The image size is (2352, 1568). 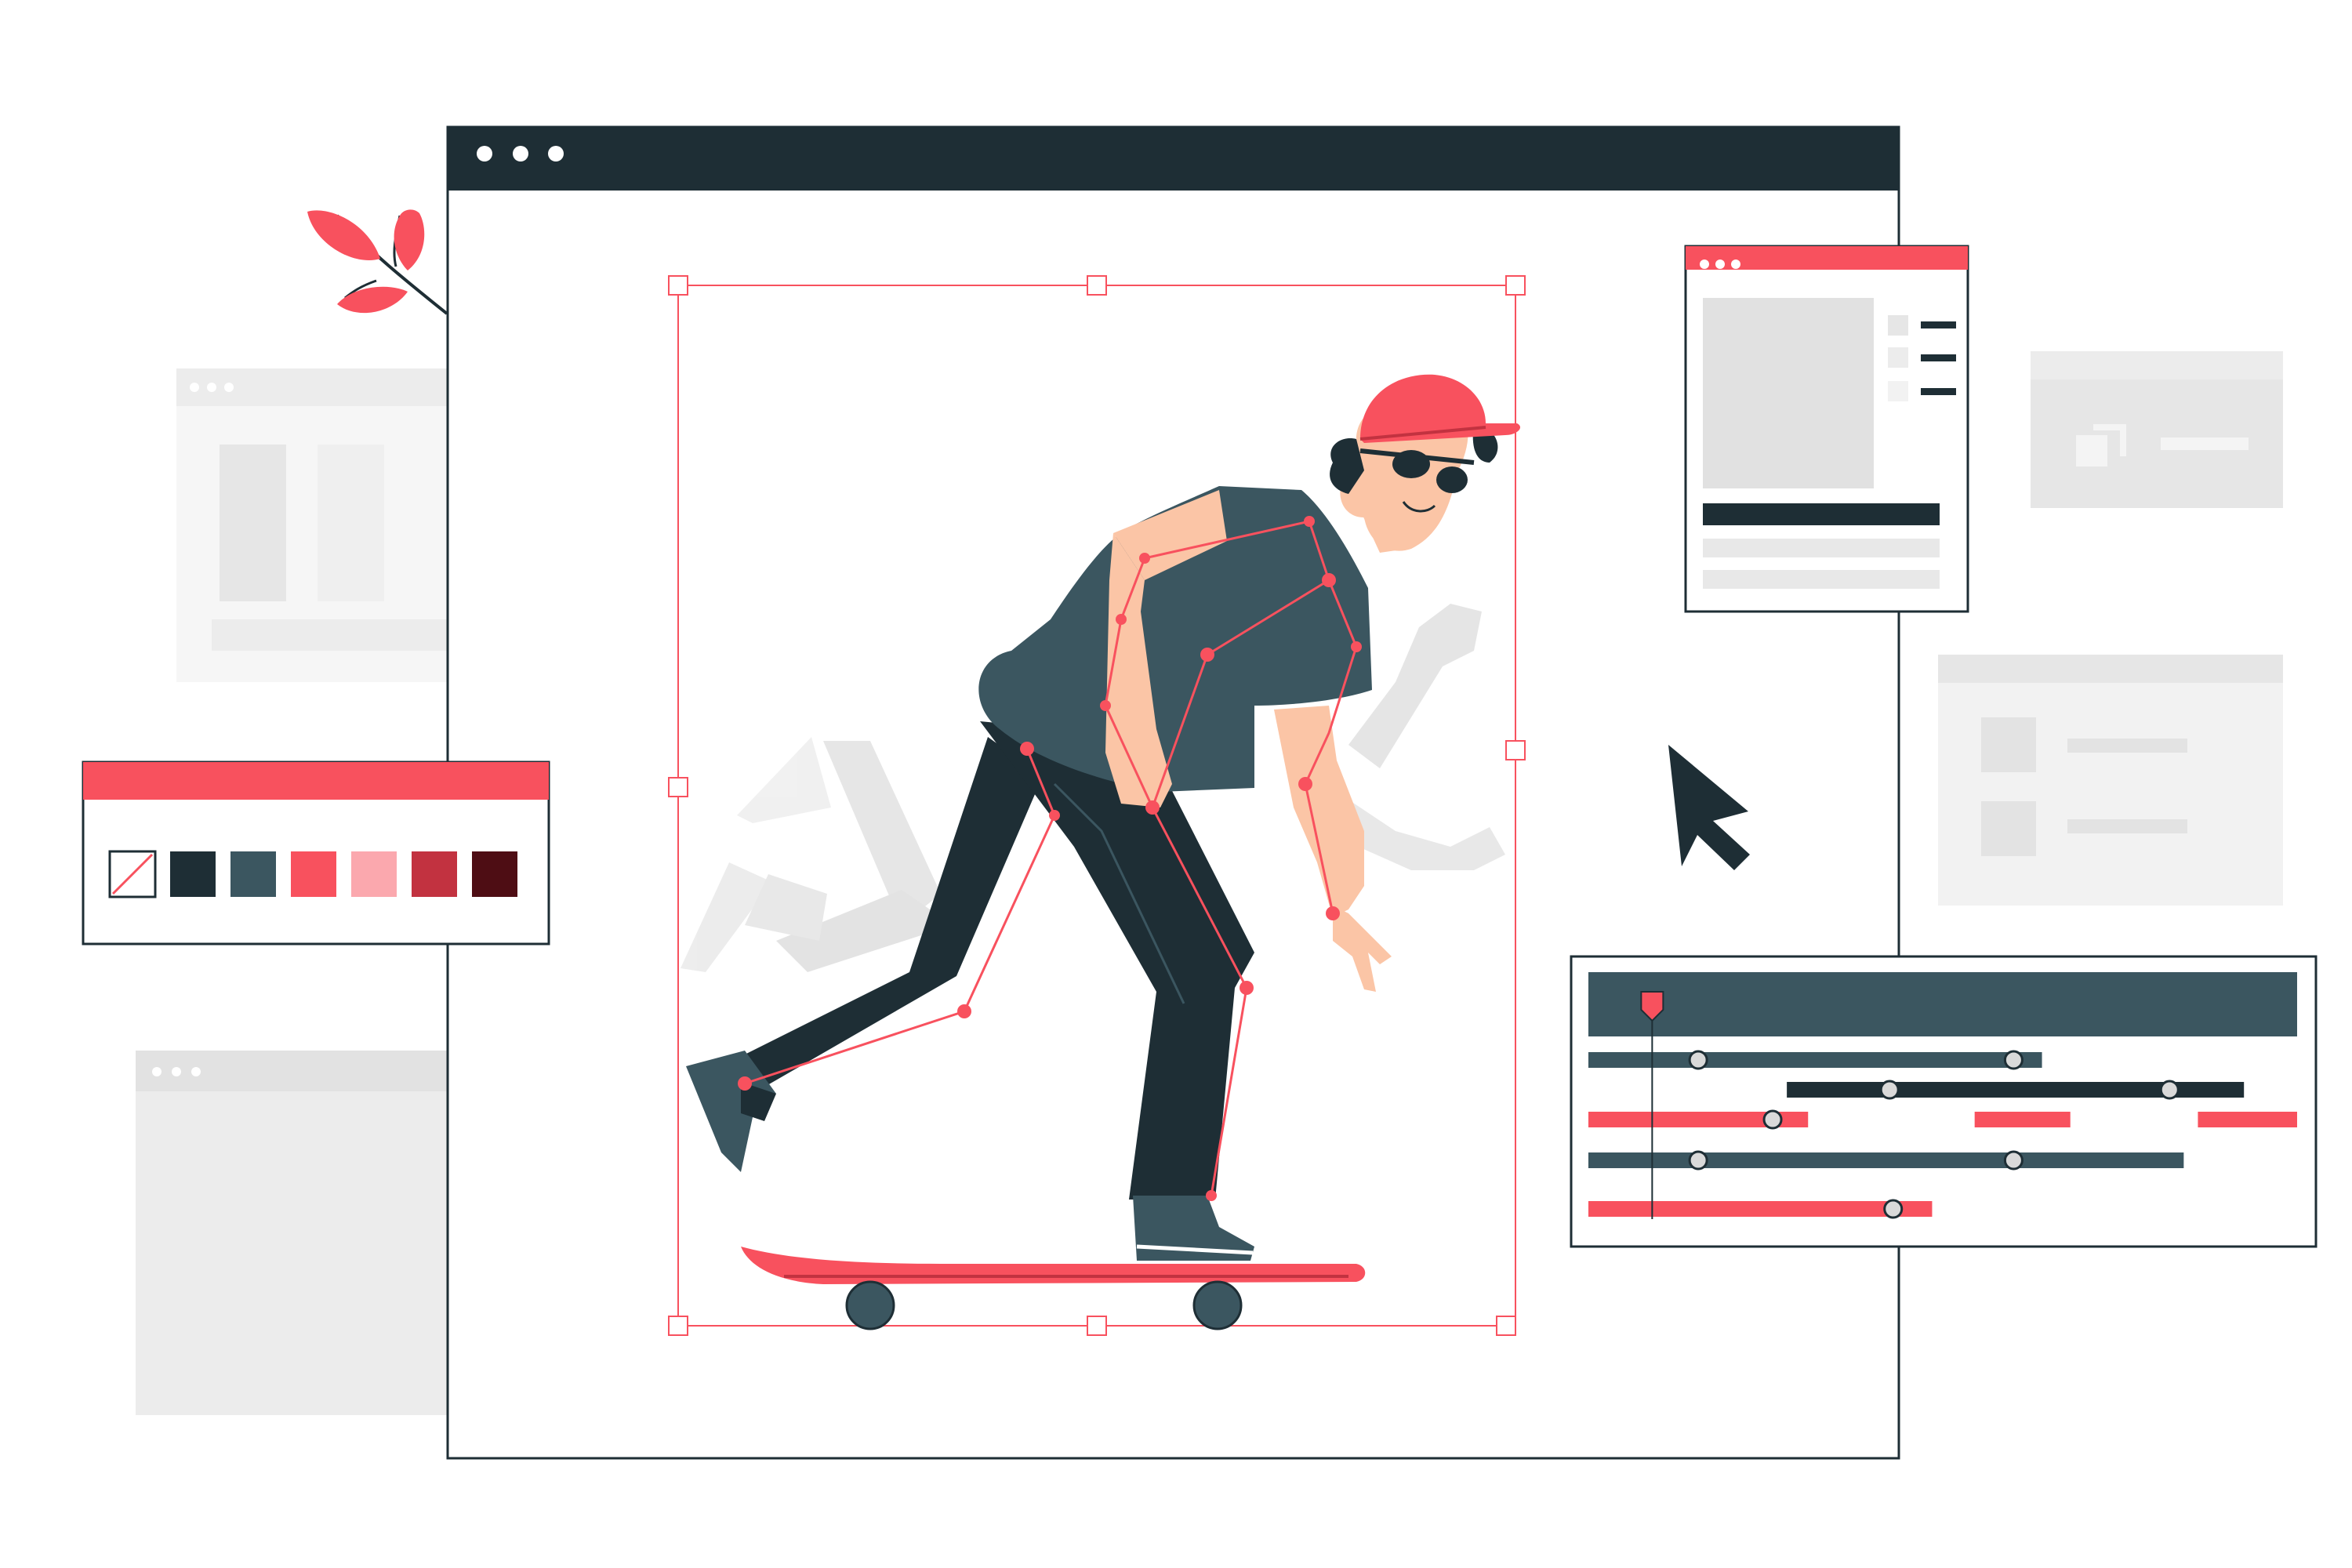 What do you see at coordinates (315, 525) in the screenshot?
I see `ghost-window-left-top` at bounding box center [315, 525].